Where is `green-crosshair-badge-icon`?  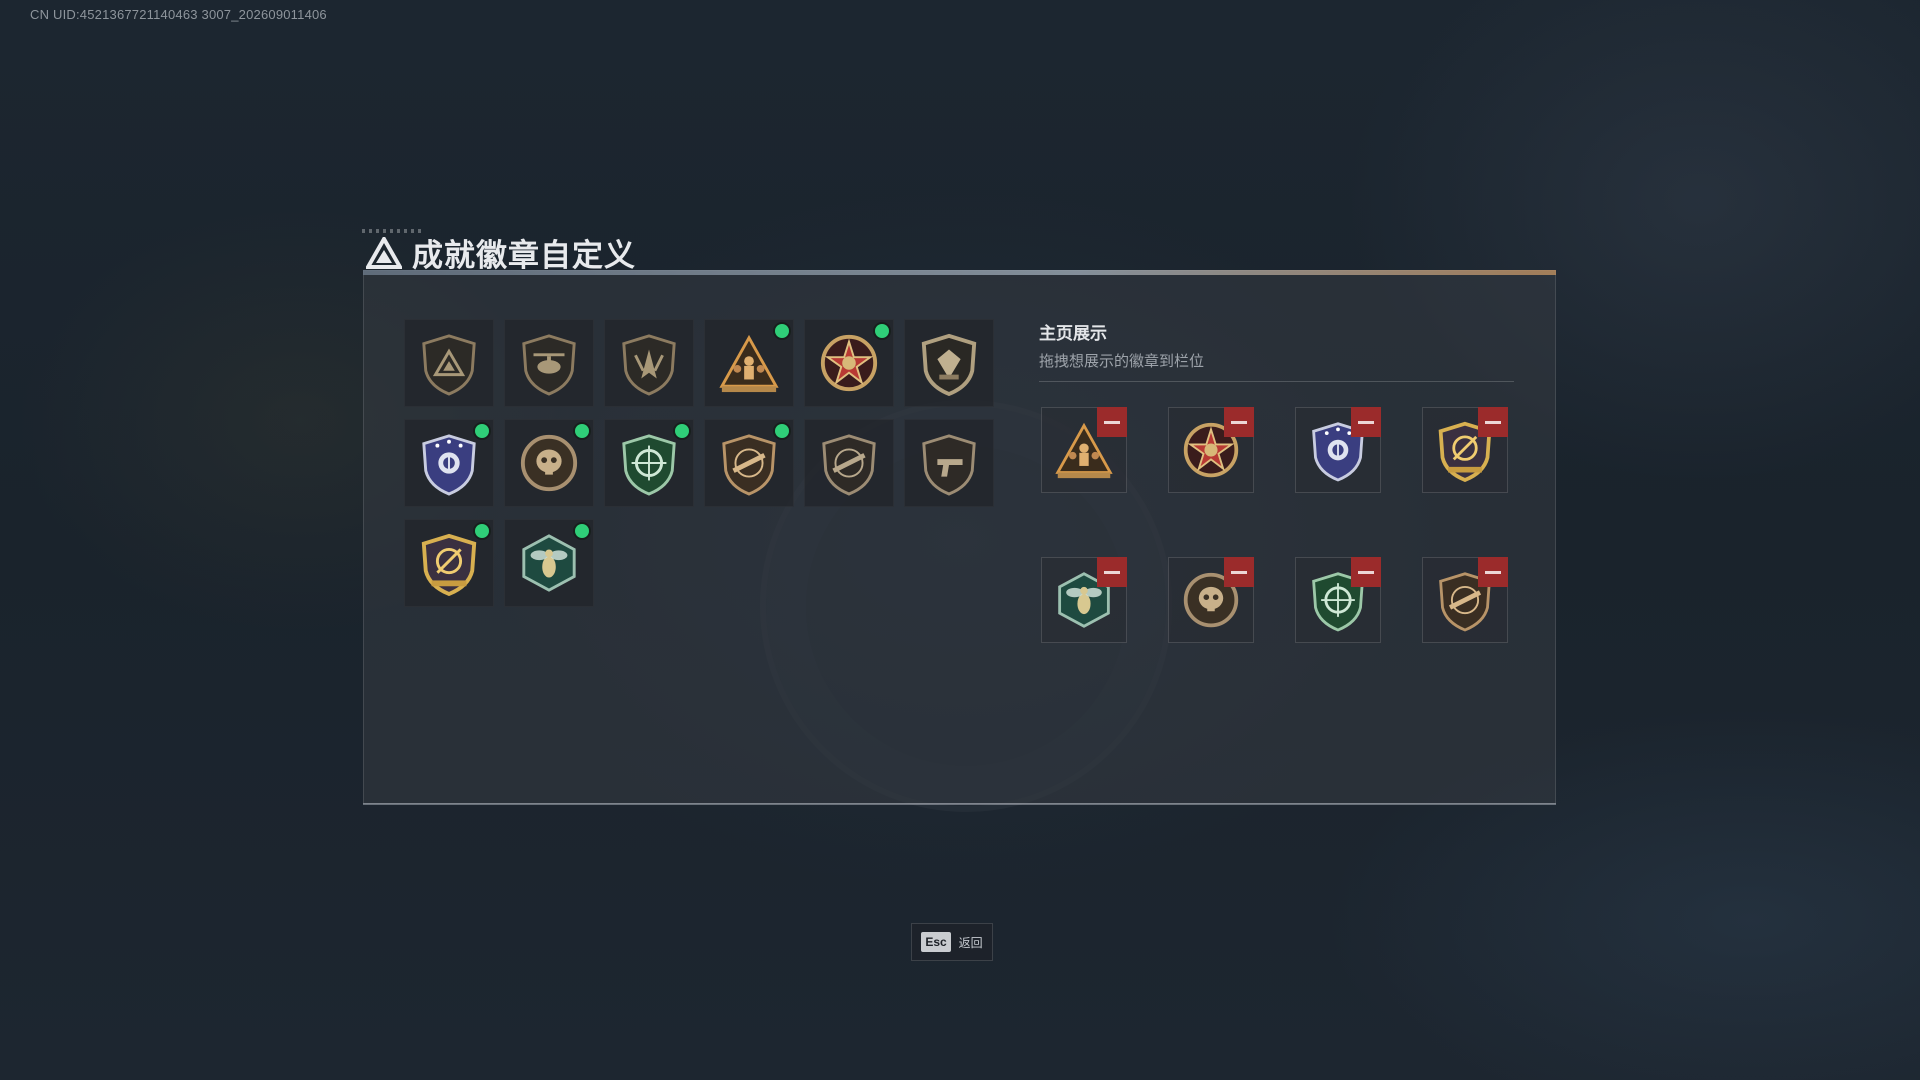 green-crosshair-badge-icon is located at coordinates (649, 465).